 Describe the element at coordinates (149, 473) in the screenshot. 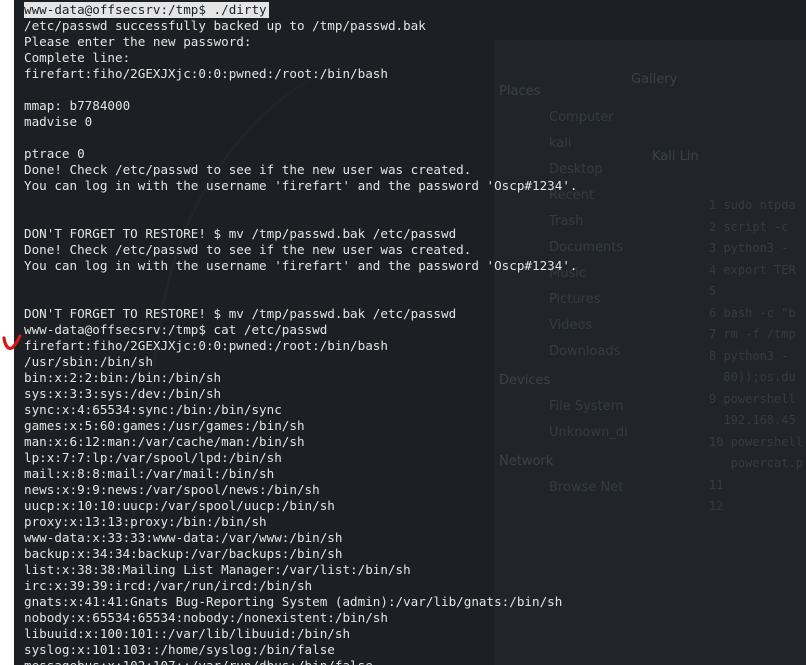

I see `terminal-line: mail:x:8:8:mail:/var/mail:/bin/sh` at that location.